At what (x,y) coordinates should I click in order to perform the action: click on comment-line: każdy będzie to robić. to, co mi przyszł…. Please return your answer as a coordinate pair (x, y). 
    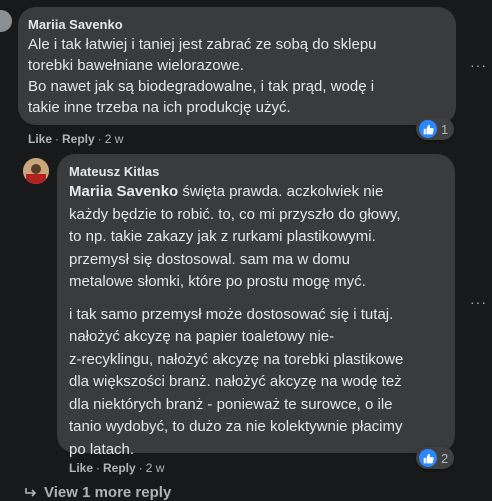
    Looking at the image, I should click on (235, 214).